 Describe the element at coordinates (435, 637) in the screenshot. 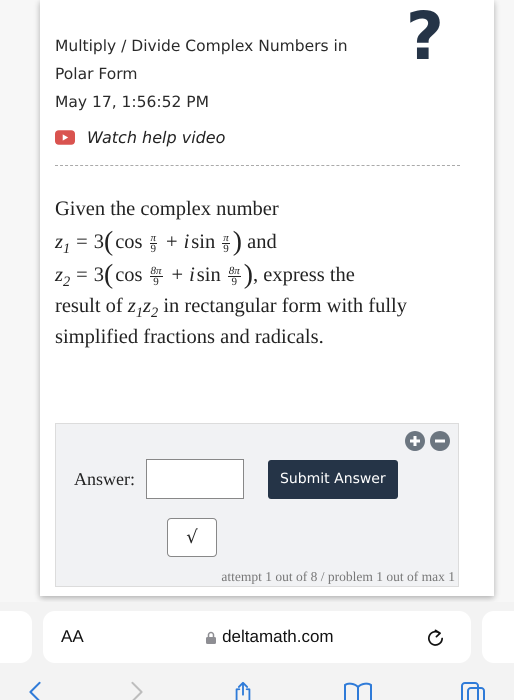

I see `reload-icon` at that location.